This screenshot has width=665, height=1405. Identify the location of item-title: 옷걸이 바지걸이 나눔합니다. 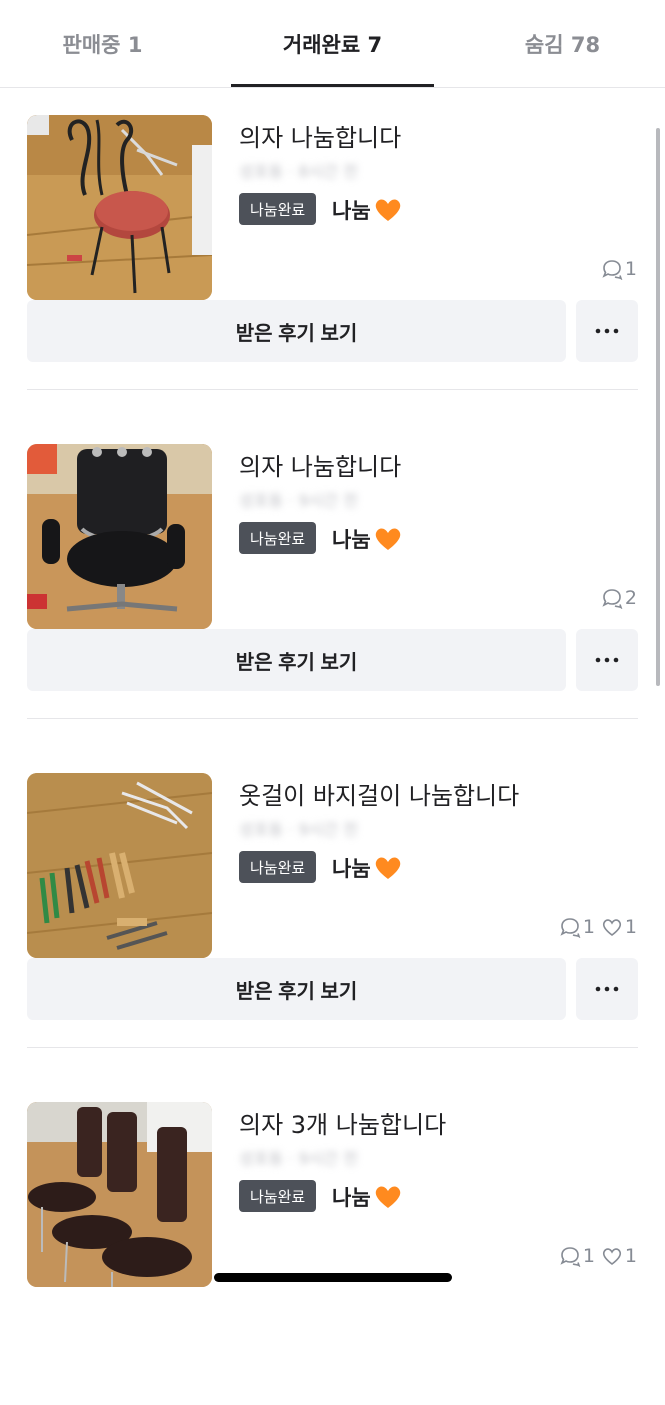
(379, 793).